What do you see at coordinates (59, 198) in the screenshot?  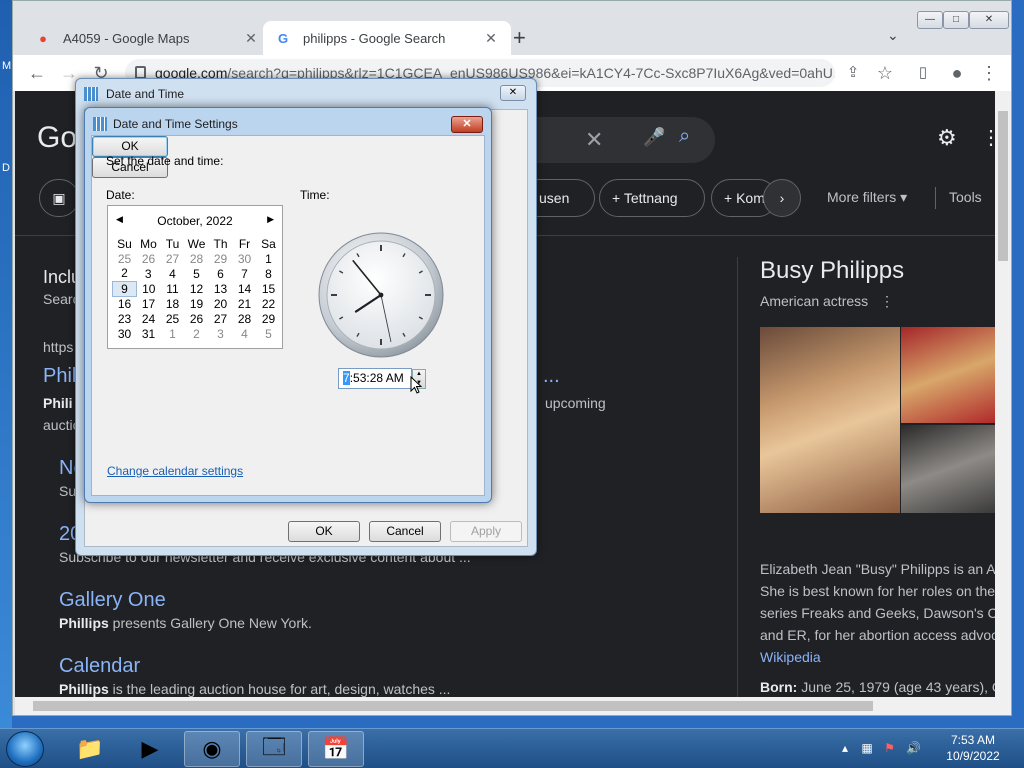 I see `images-chip: ▣` at bounding box center [59, 198].